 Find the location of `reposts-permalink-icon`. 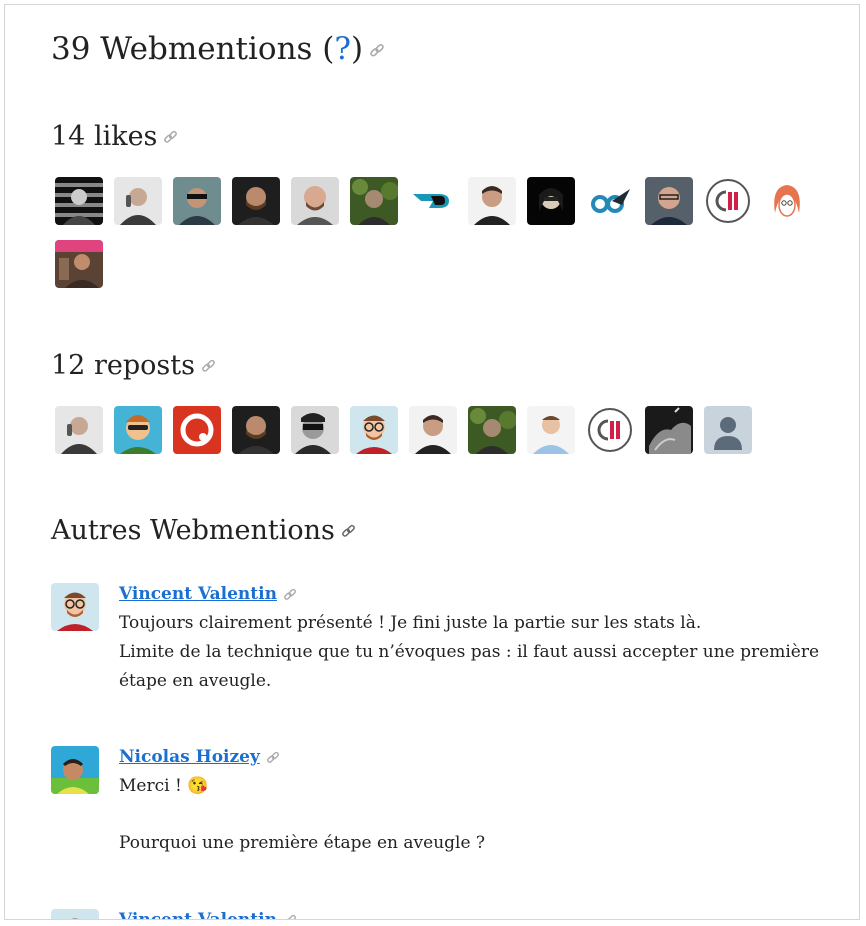

reposts-permalink-icon is located at coordinates (208, 366).